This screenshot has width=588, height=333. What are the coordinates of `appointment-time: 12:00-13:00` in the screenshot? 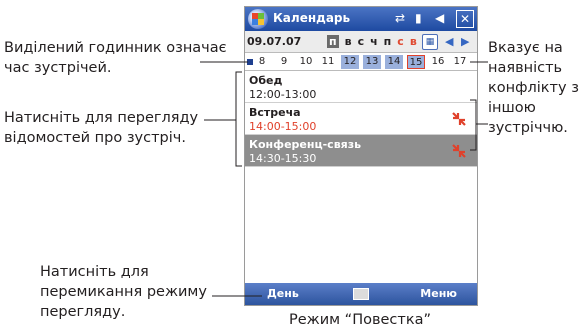 It's located at (283, 94).